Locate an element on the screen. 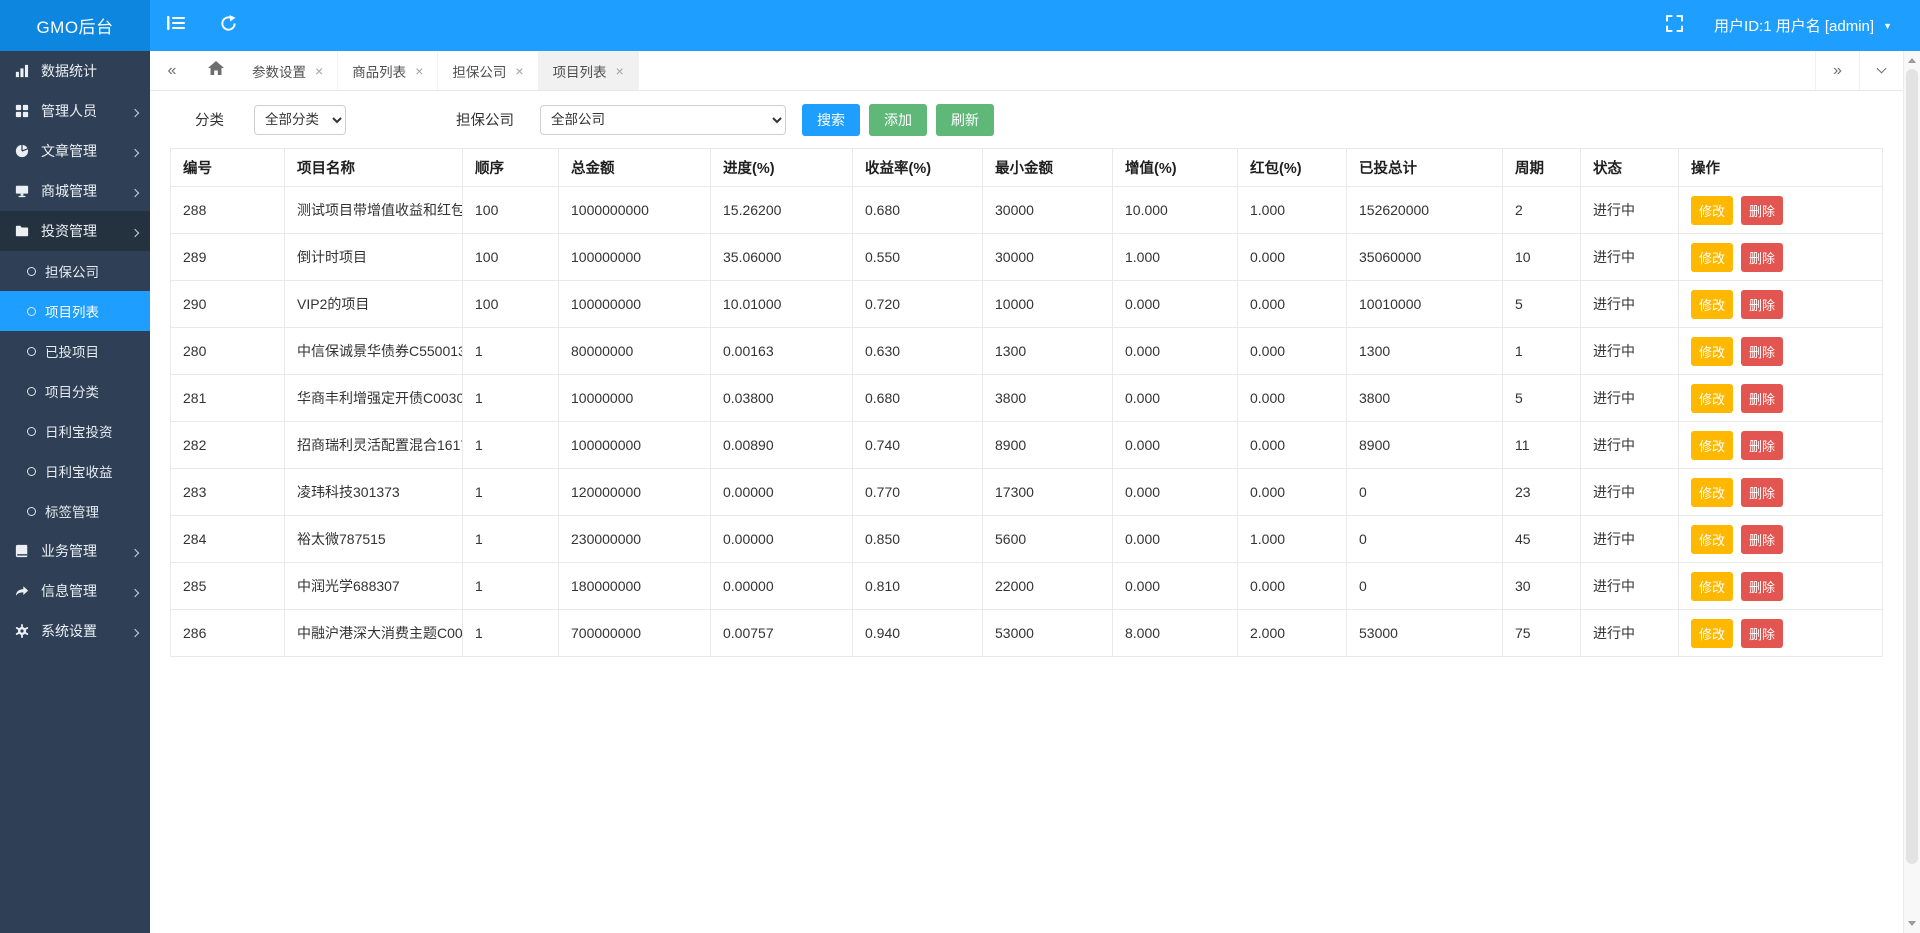 The height and width of the screenshot is (933, 1920). tab-label: 参数设置 is located at coordinates (279, 72).